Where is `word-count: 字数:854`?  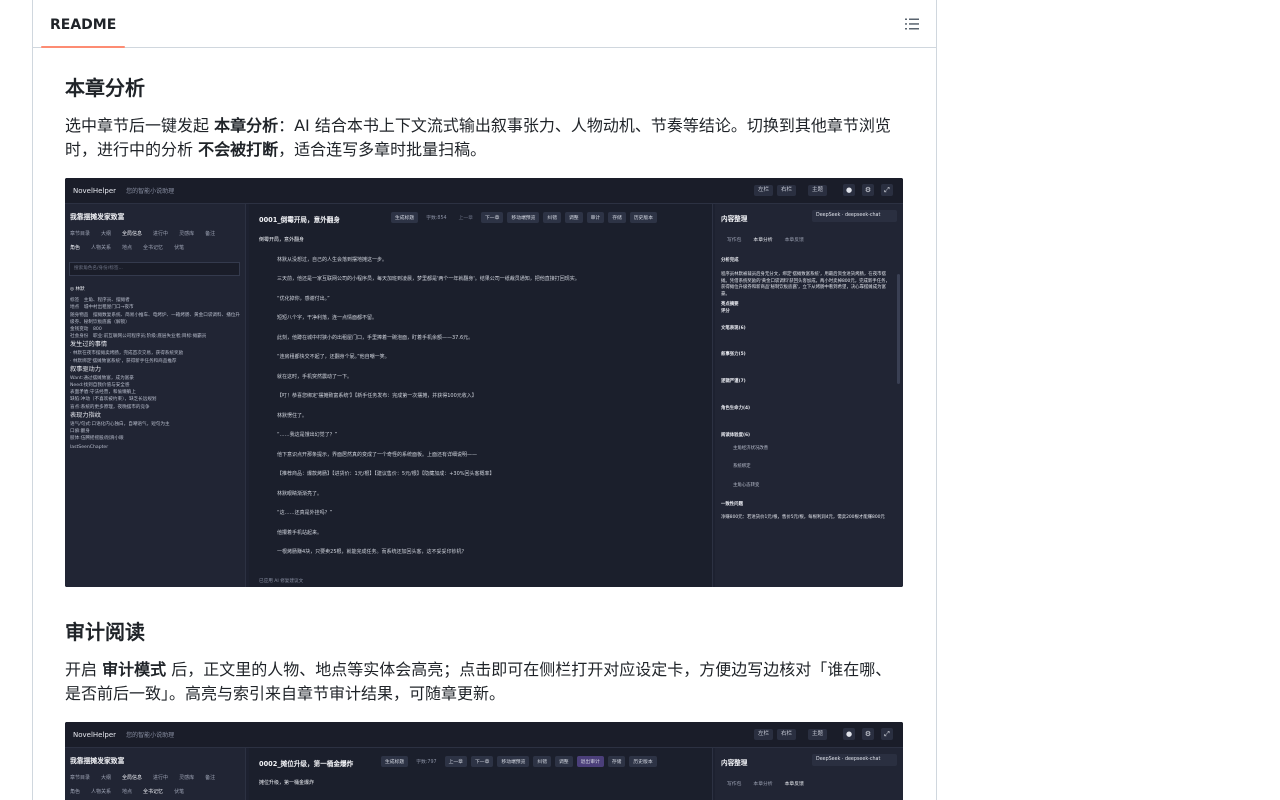 word-count: 字数:854 is located at coordinates (436, 218).